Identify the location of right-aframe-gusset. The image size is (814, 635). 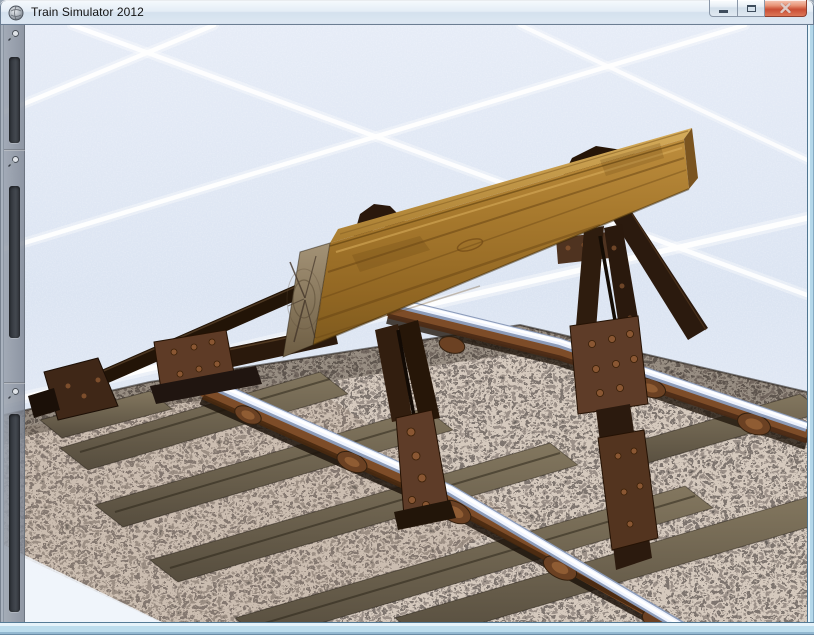
(609, 365).